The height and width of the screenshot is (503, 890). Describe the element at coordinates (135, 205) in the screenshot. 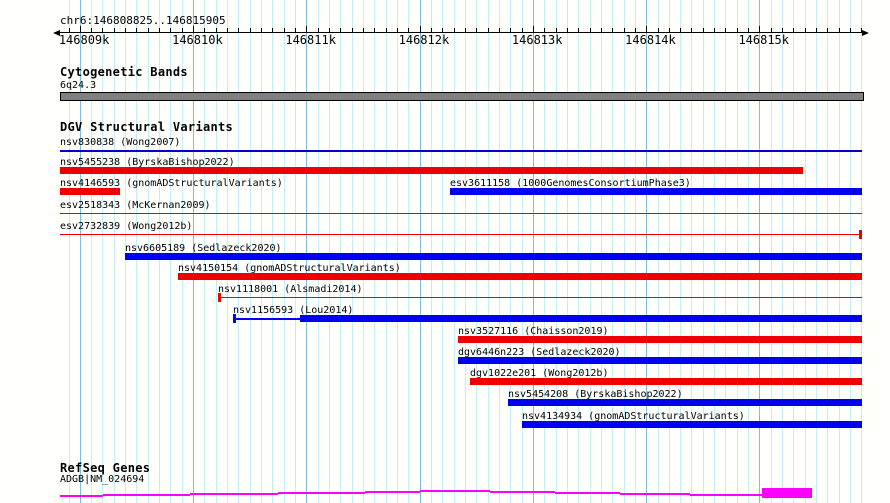

I see `variant-label: esv2518343 (McKernan2009)` at that location.